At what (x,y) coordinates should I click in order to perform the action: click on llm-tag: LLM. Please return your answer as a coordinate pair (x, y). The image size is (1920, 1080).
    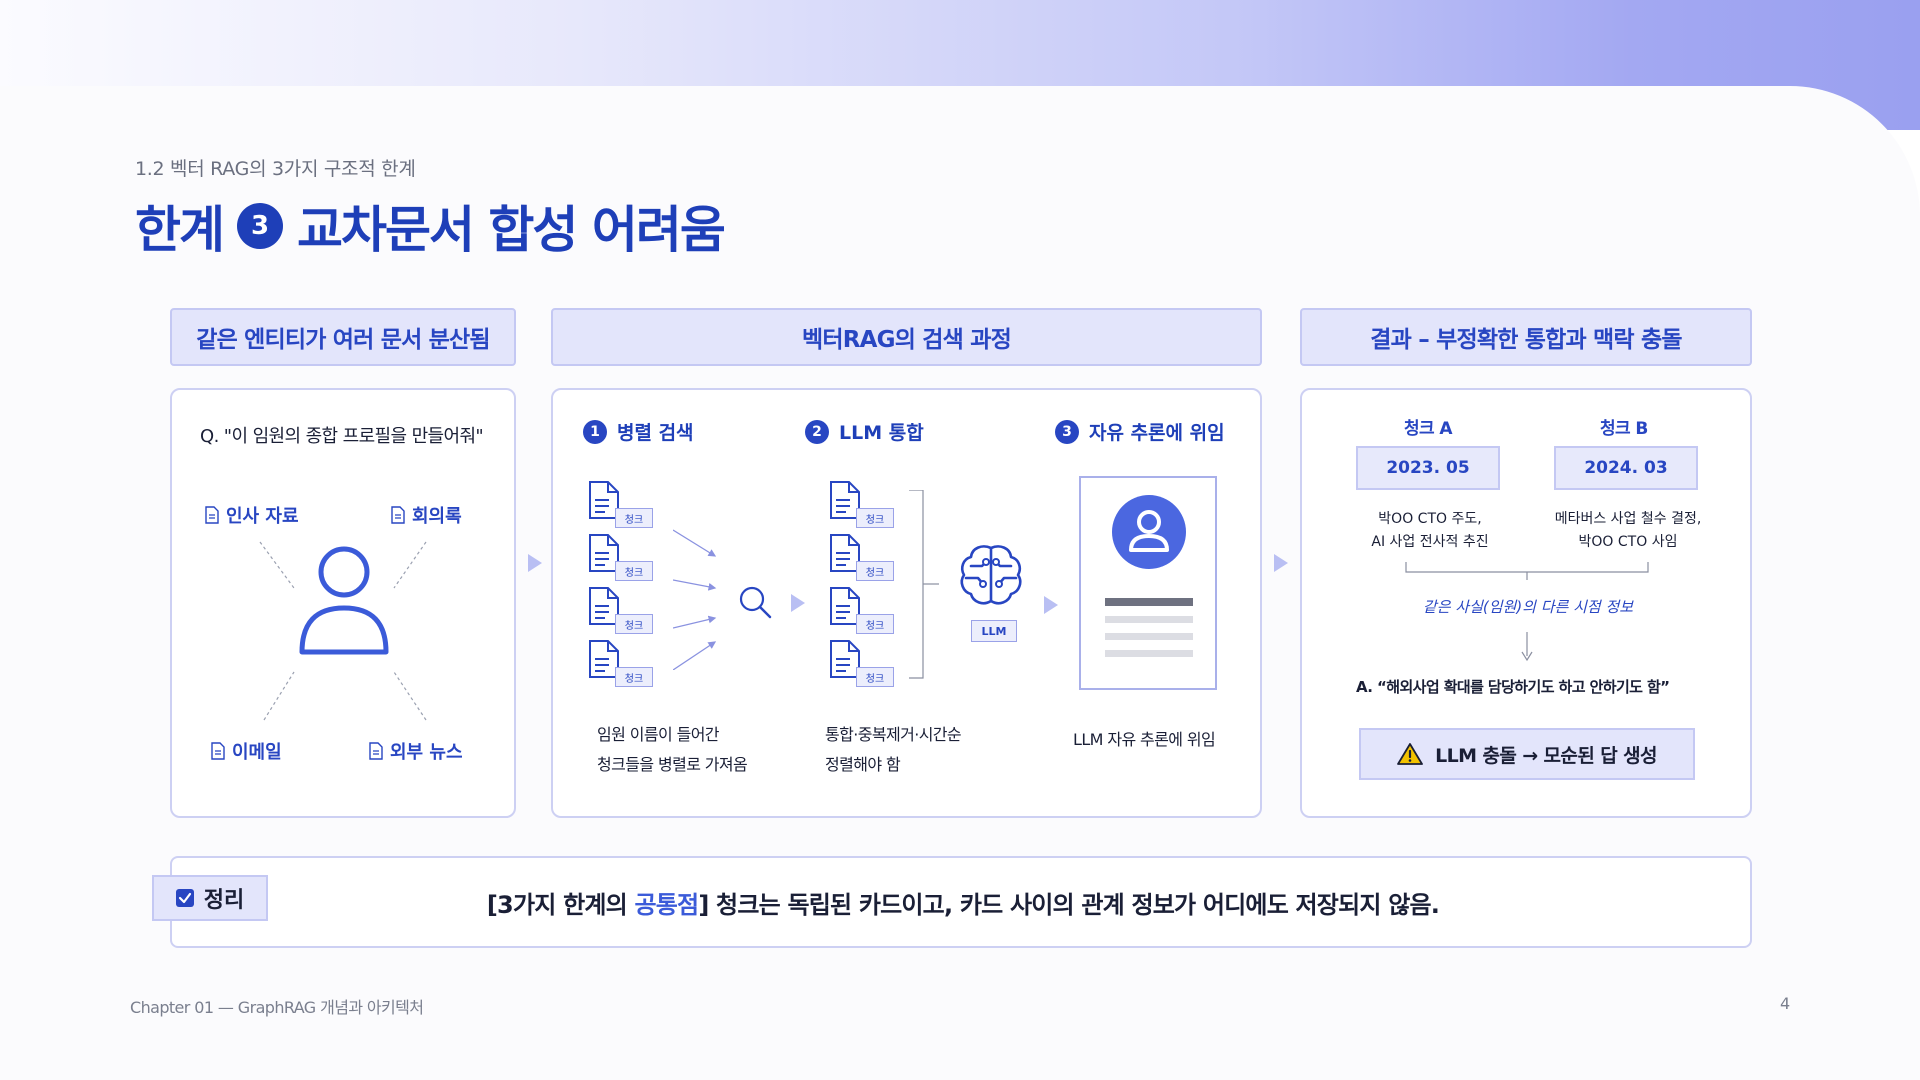
    Looking at the image, I should click on (994, 631).